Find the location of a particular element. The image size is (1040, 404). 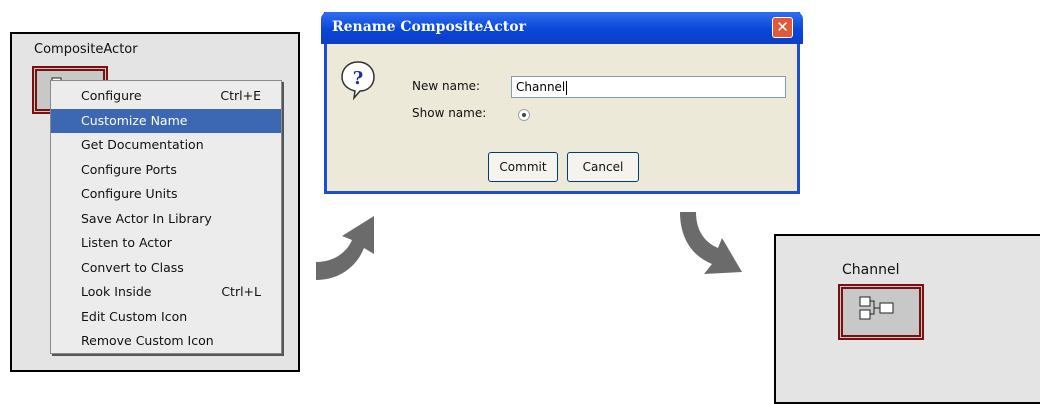

text-caret is located at coordinates (567, 87).